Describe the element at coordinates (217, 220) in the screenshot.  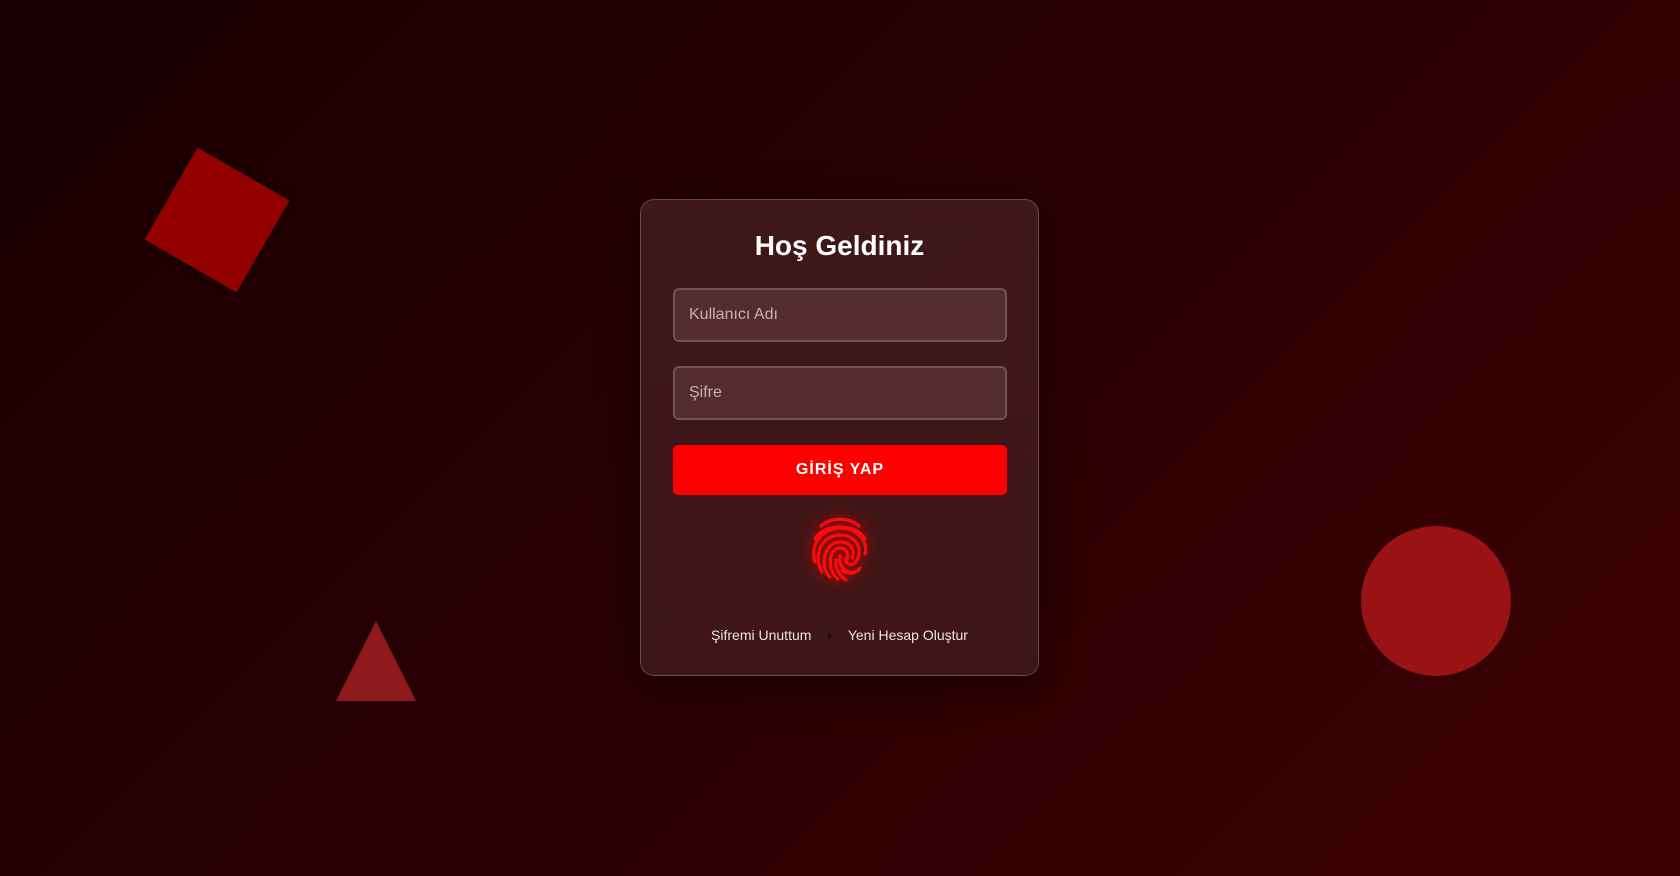
I see `decorative-square` at that location.